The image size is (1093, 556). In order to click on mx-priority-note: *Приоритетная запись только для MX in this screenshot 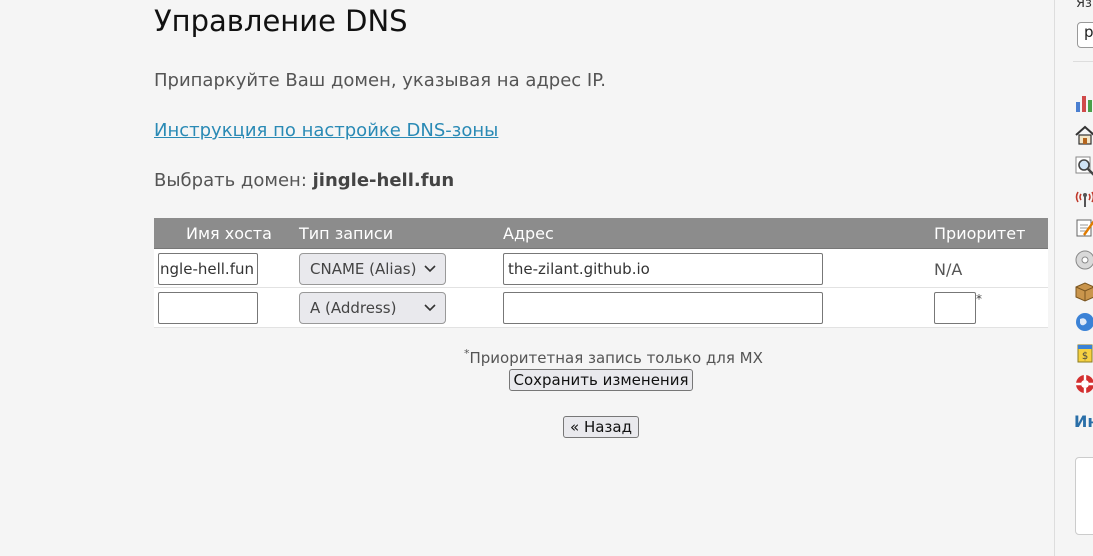, I will do `click(613, 357)`.